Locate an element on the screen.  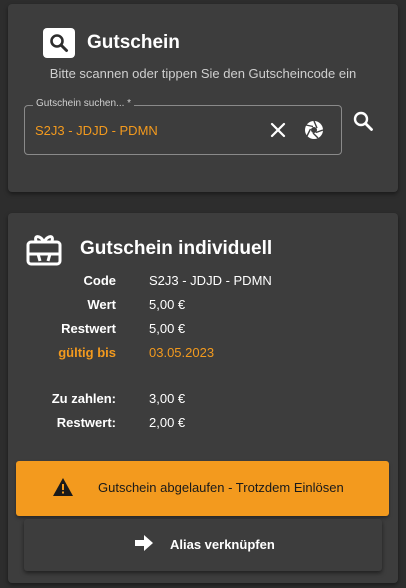
link-alias-label: Alias verknüpfen is located at coordinates (222, 544).